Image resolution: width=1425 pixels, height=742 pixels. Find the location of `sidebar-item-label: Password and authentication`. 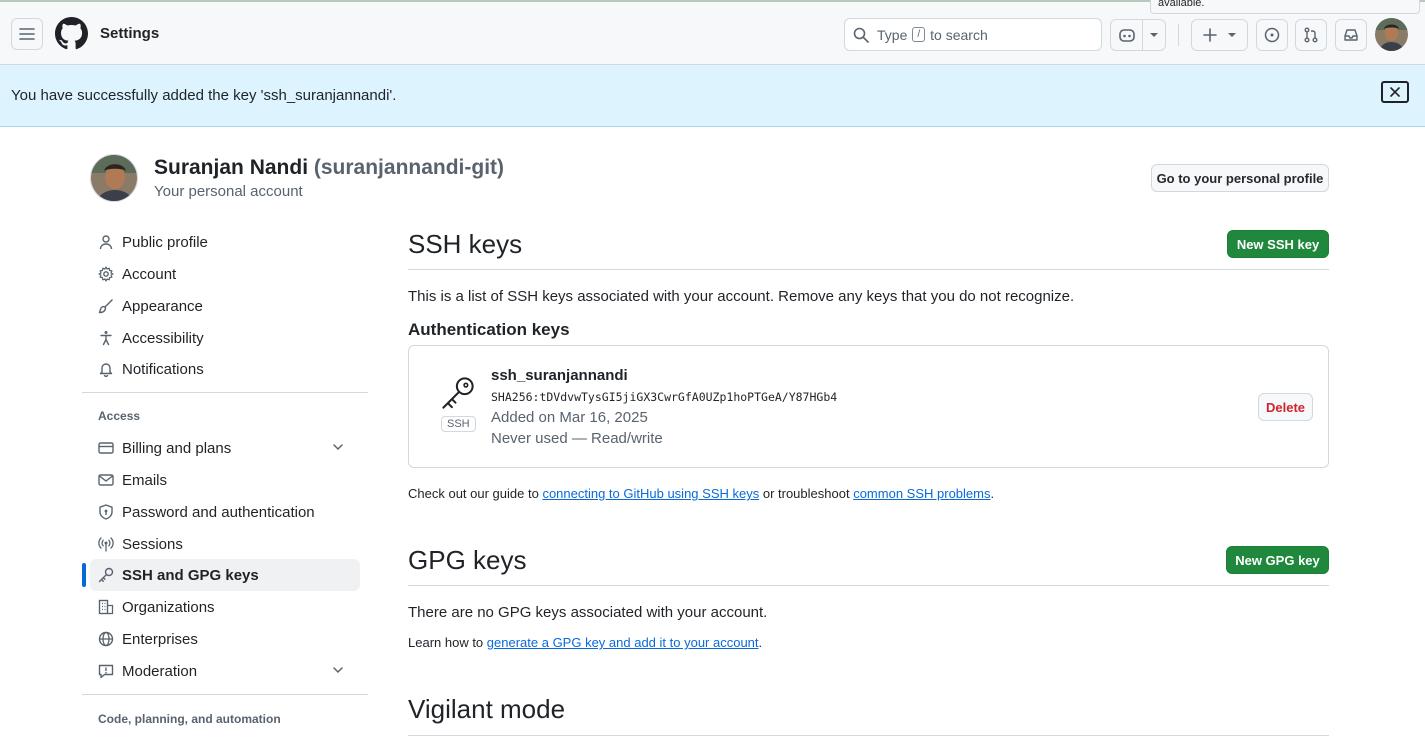

sidebar-item-label: Password and authentication is located at coordinates (218, 512).